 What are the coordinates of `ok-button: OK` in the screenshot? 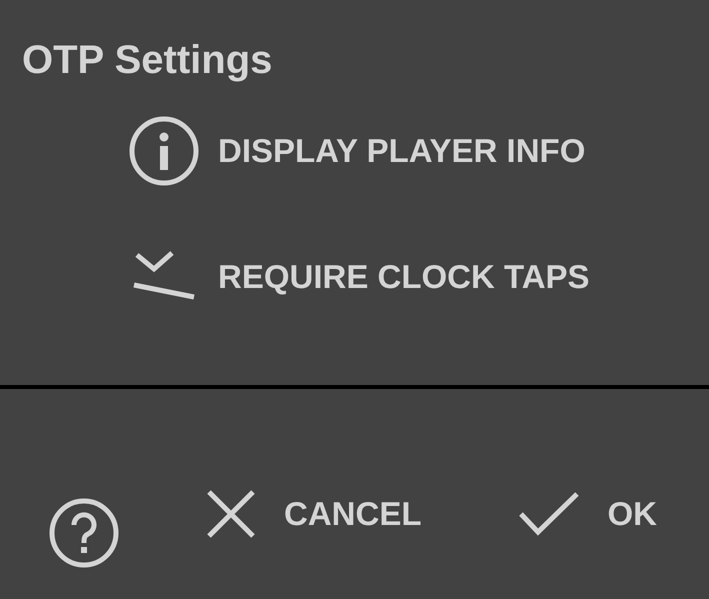 It's located at (587, 514).